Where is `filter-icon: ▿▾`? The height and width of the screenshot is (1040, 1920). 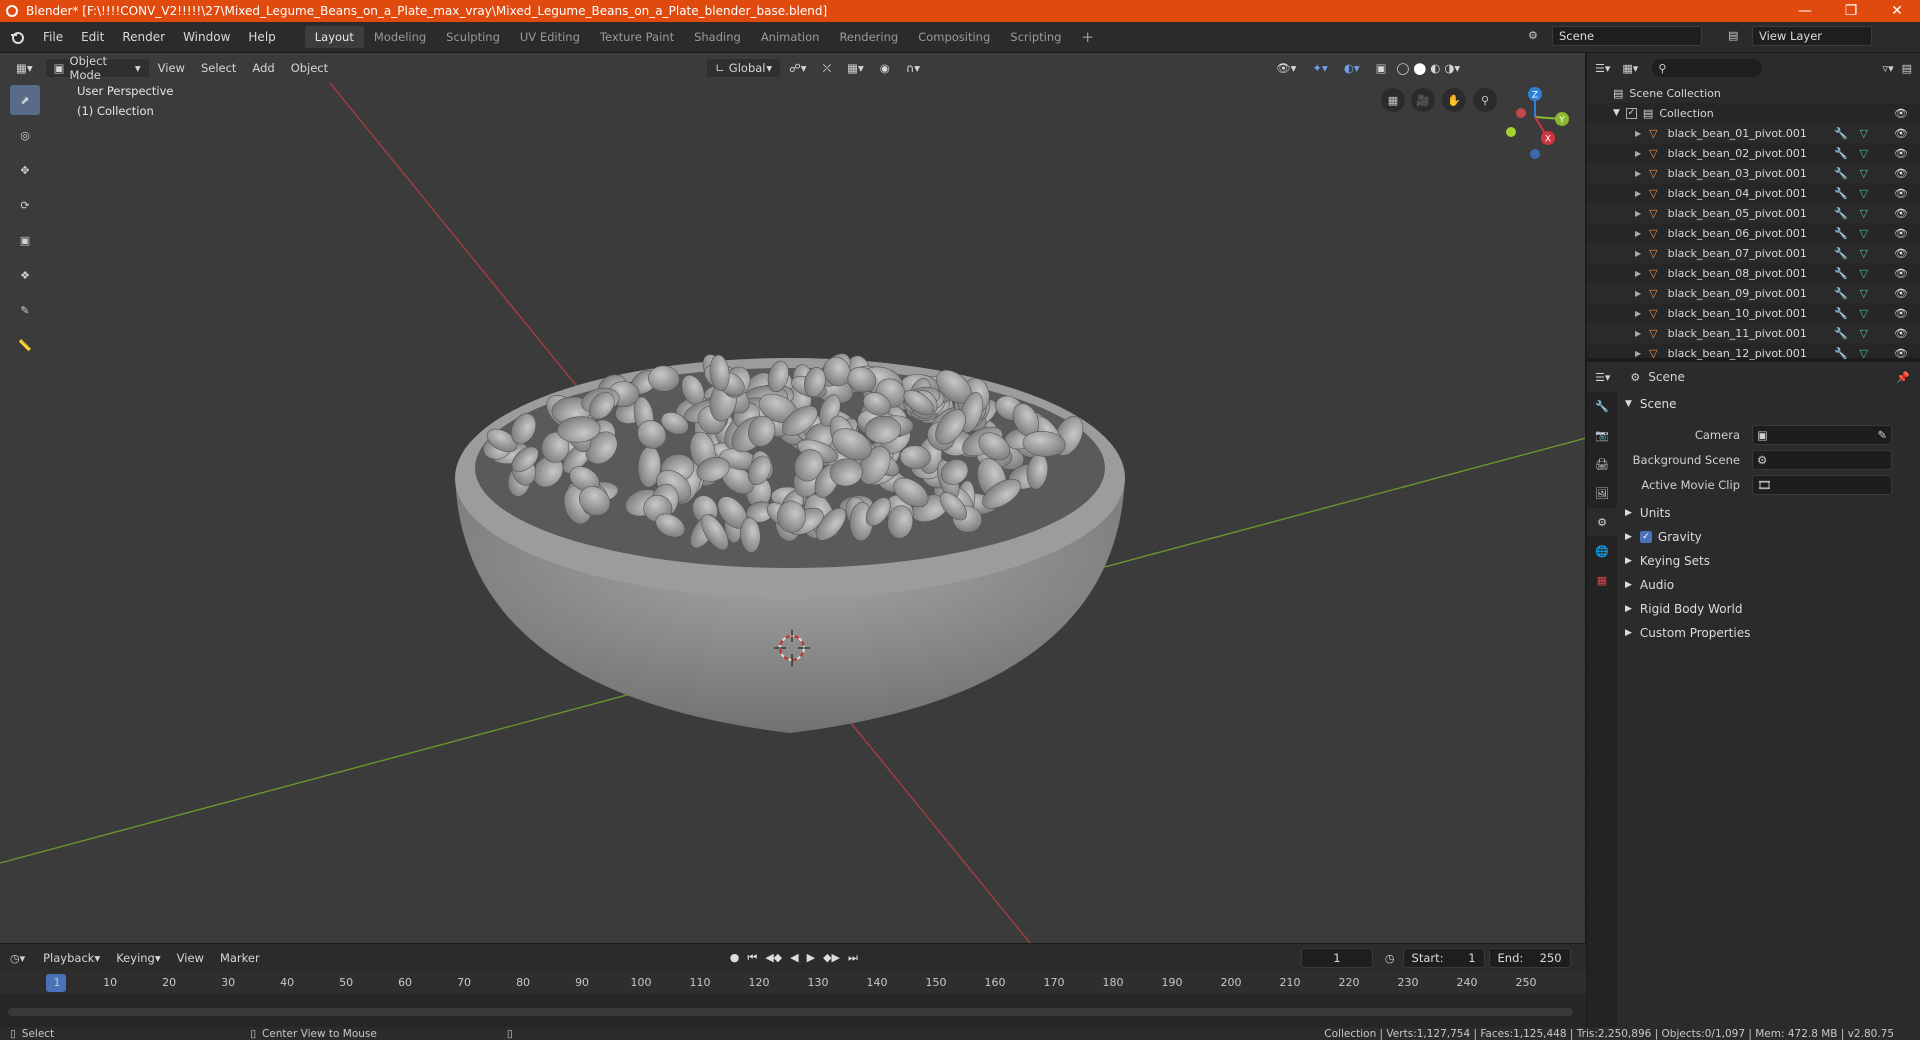 filter-icon: ▿▾ is located at coordinates (1888, 68).